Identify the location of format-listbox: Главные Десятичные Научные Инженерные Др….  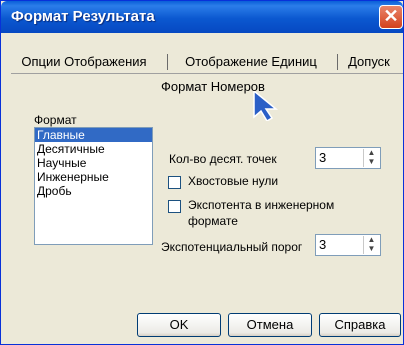
(93, 186).